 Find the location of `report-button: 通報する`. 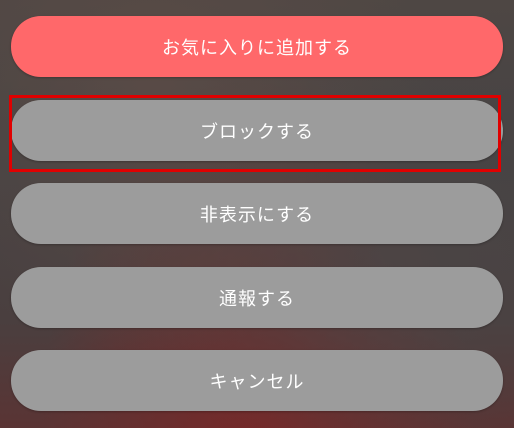

report-button: 通報する is located at coordinates (257, 297).